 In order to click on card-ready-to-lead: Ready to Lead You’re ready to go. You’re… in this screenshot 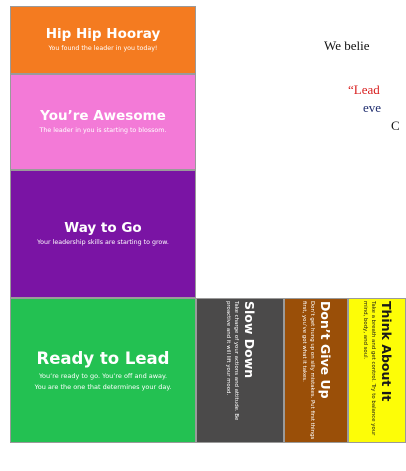, I will do `click(103, 370)`.